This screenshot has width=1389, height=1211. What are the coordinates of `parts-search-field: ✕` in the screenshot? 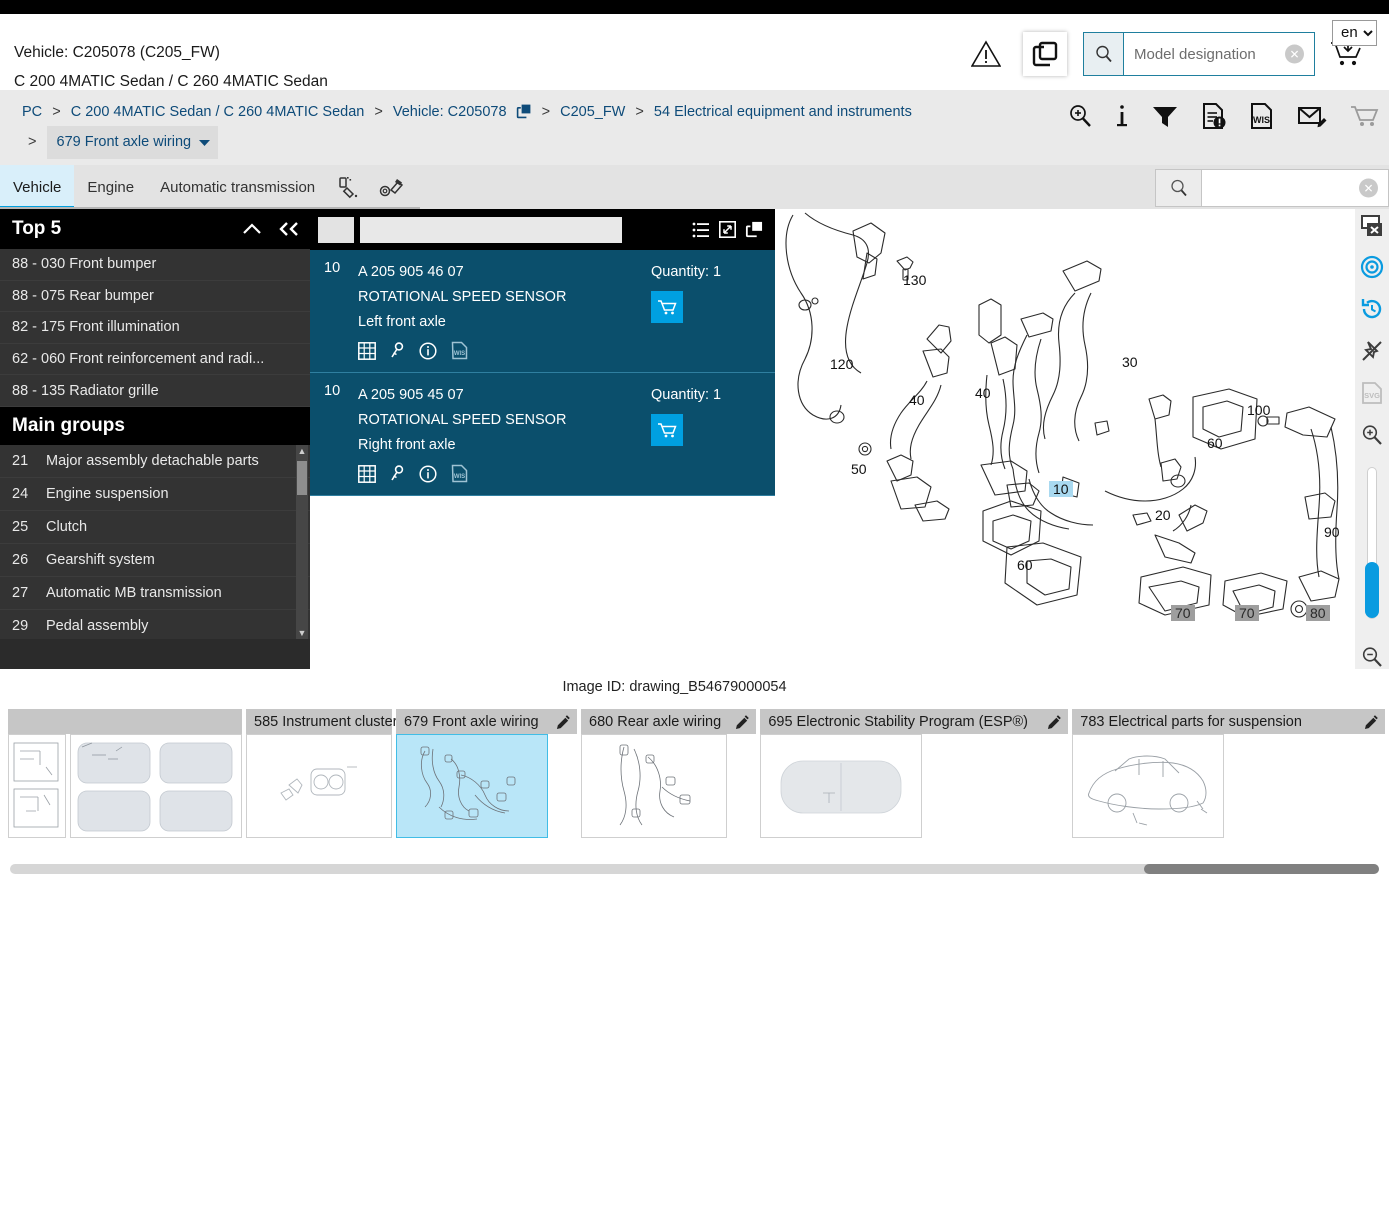 It's located at (1295, 188).